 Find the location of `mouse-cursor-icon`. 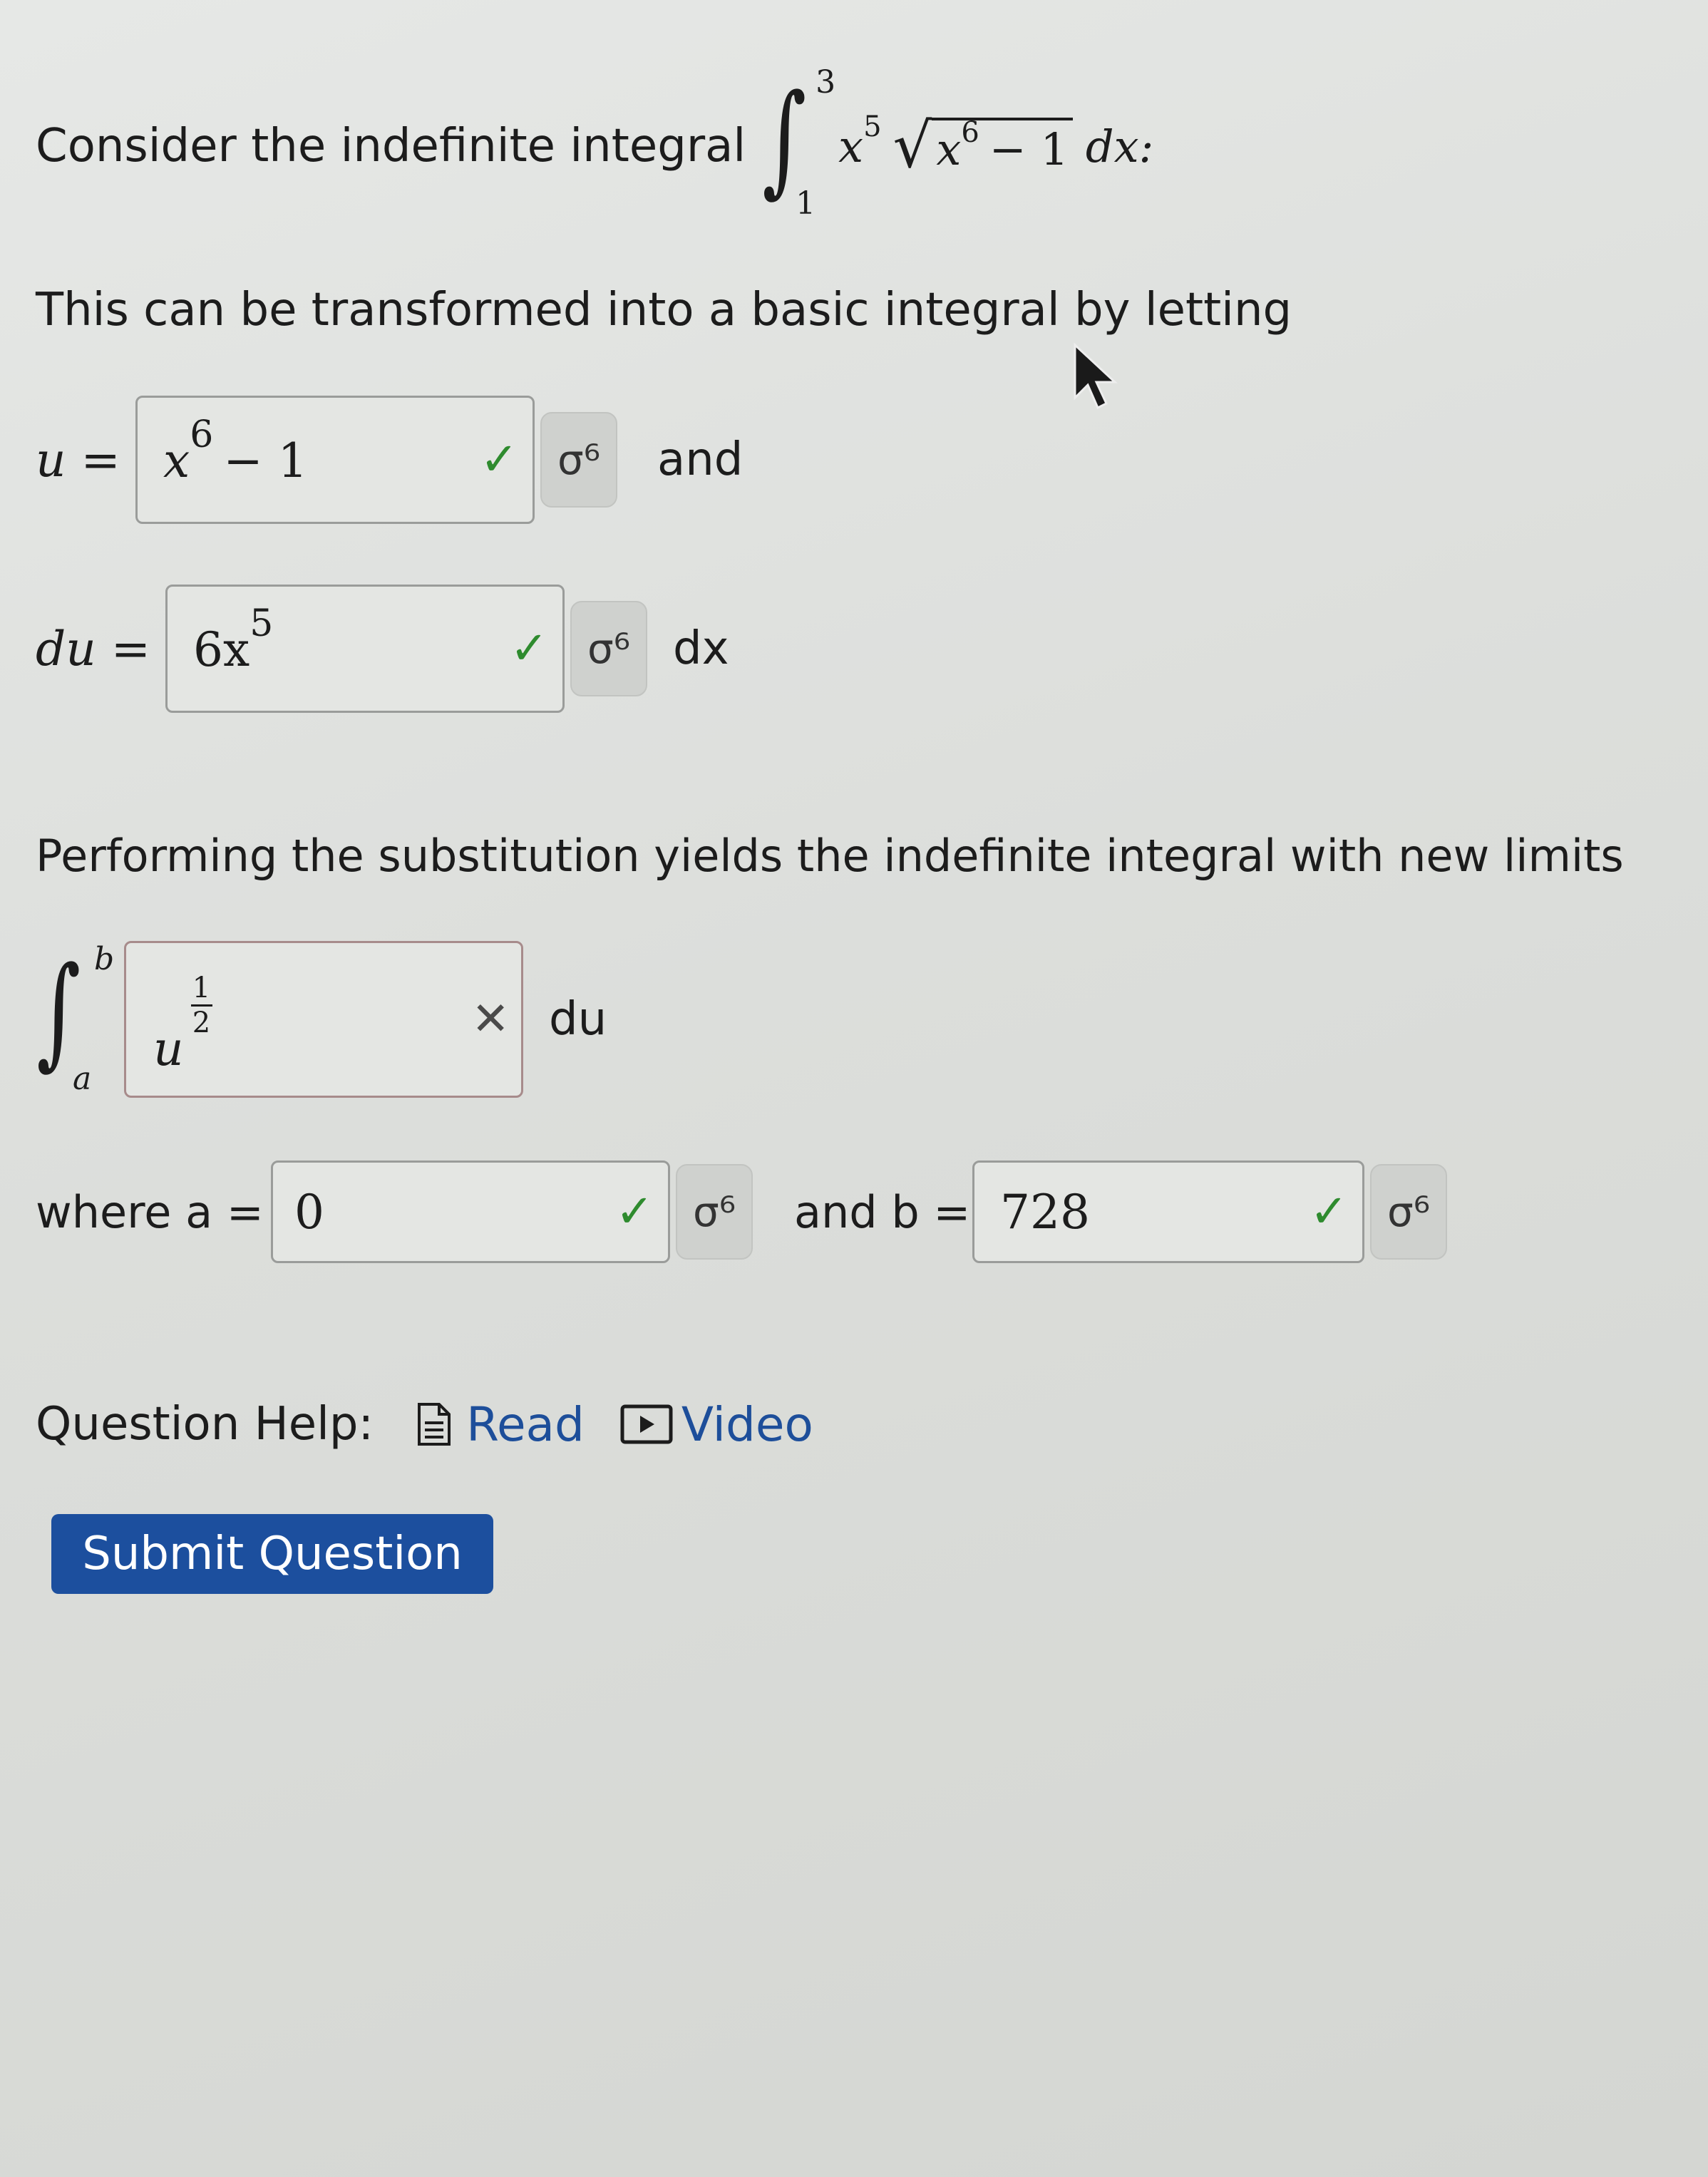

mouse-cursor-icon is located at coordinates (1096, 376).